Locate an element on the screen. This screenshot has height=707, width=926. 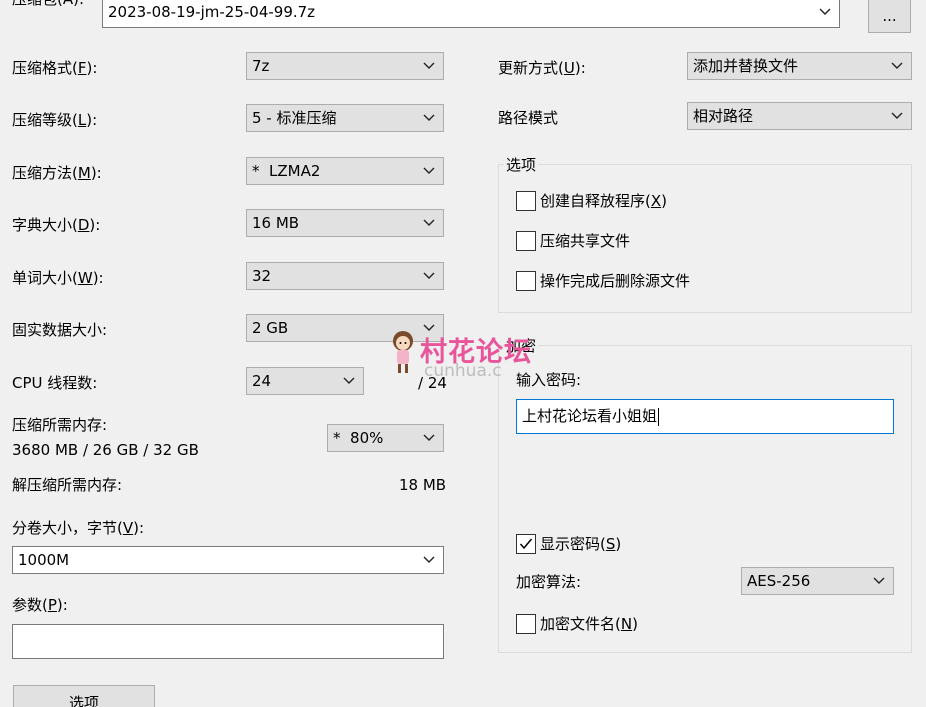
dict-value: 16 MB is located at coordinates (276, 223).